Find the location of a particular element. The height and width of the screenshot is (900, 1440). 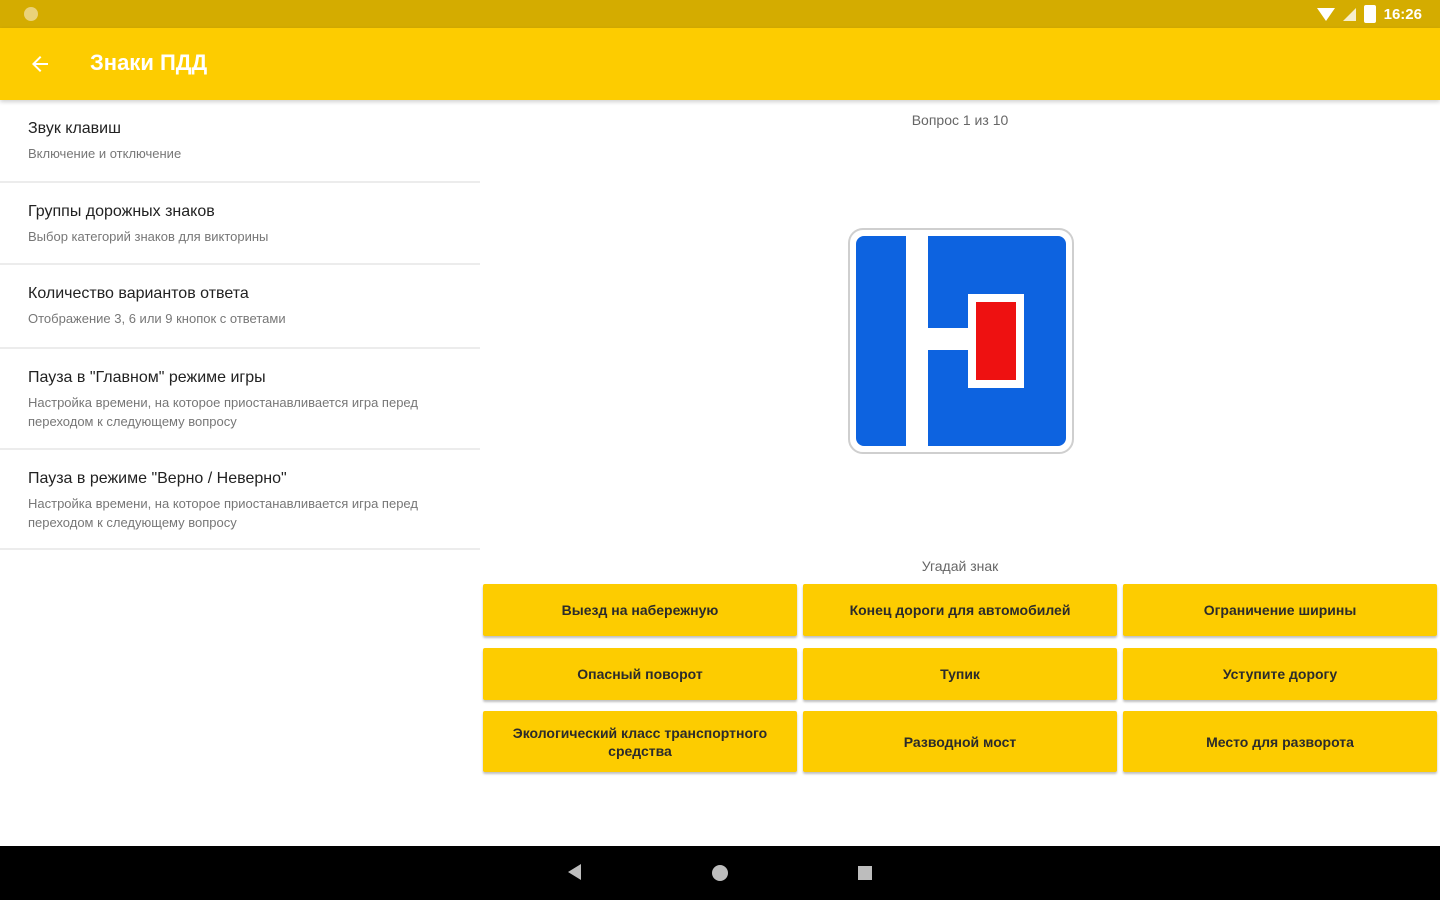

notification-icon is located at coordinates (31, 14).